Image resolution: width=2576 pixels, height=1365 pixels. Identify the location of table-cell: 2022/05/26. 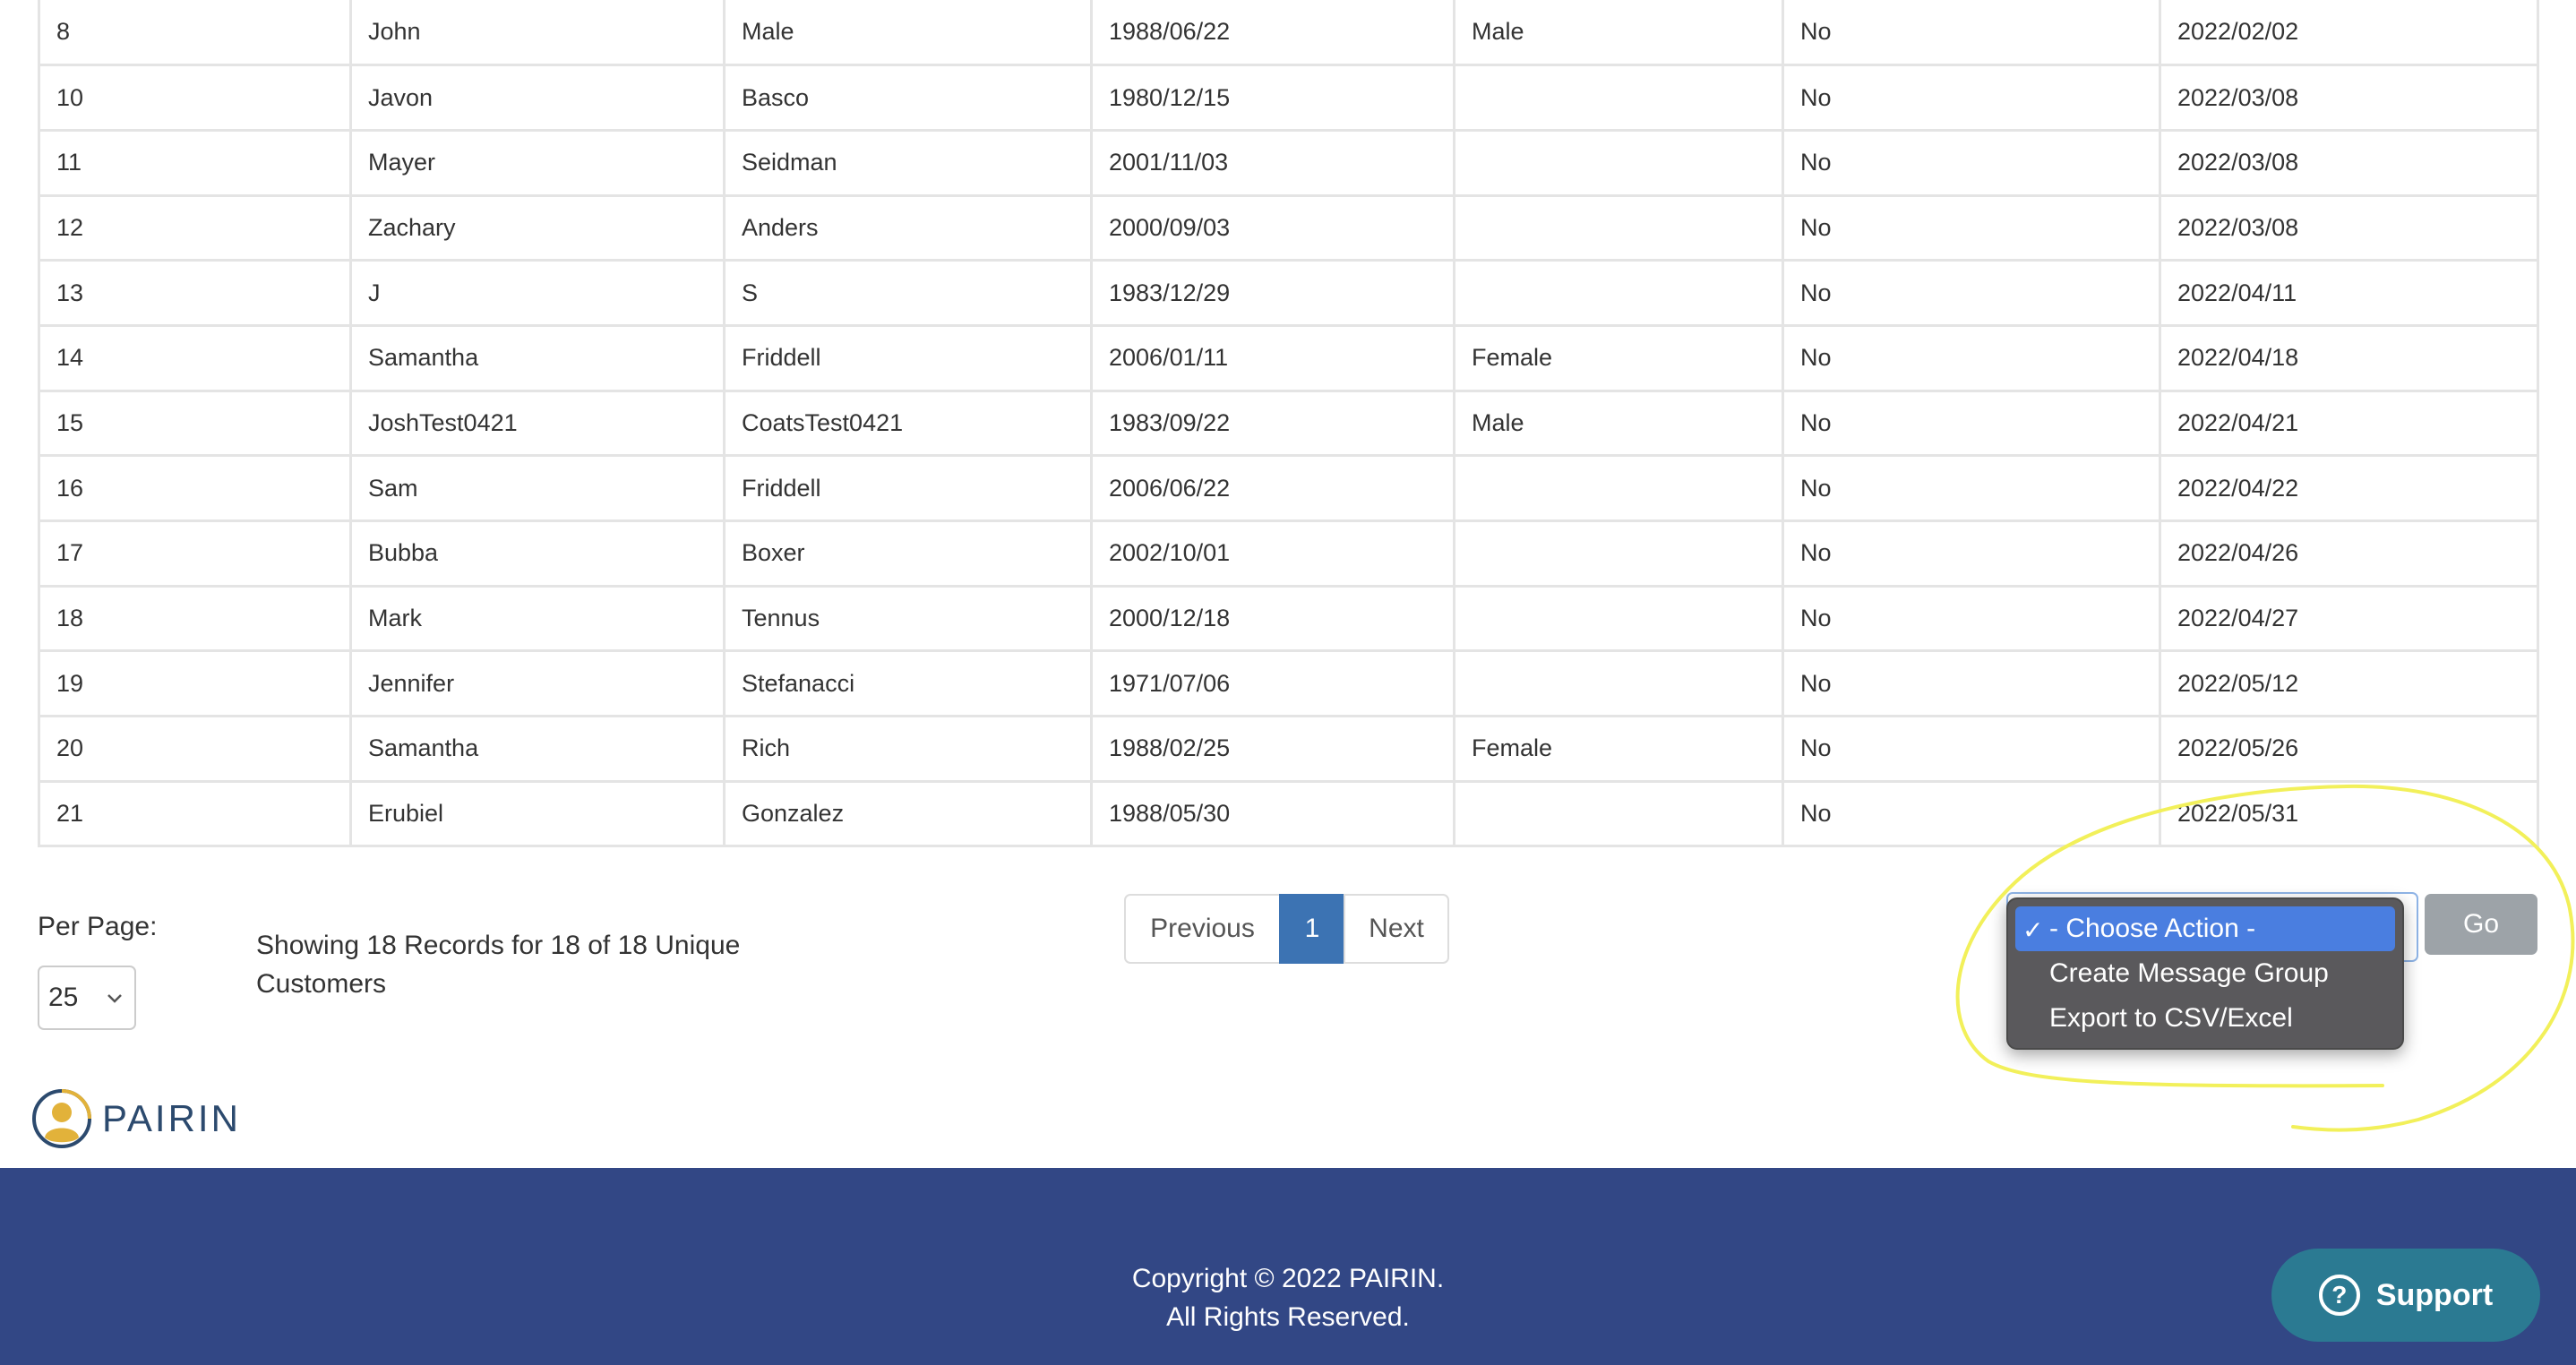
(2349, 749).